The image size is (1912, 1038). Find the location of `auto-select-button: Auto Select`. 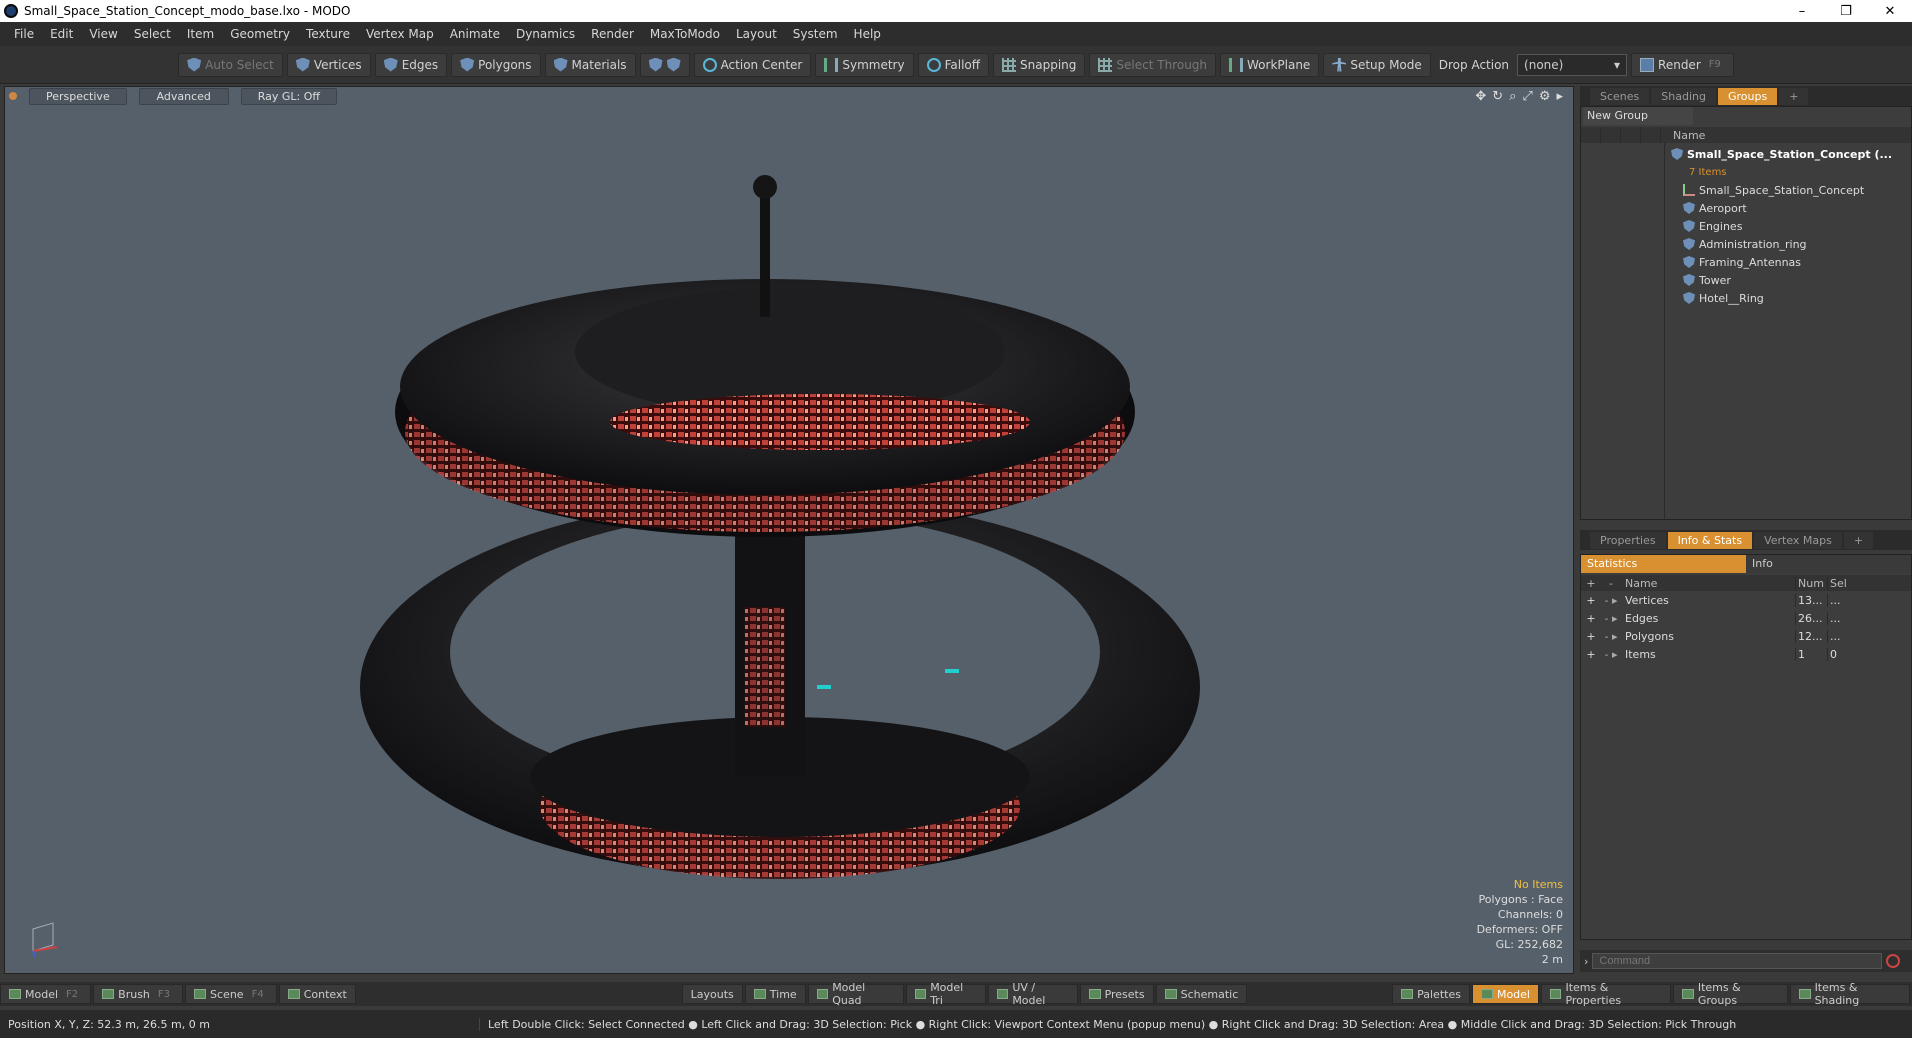

auto-select-button: Auto Select is located at coordinates (230, 64).